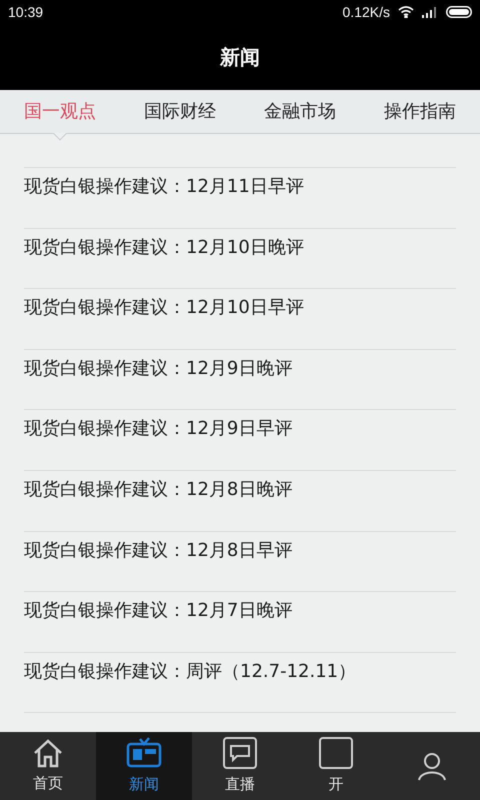  I want to click on article-title: 现货白银操作建议：12月10日晚评, so click(164, 248).